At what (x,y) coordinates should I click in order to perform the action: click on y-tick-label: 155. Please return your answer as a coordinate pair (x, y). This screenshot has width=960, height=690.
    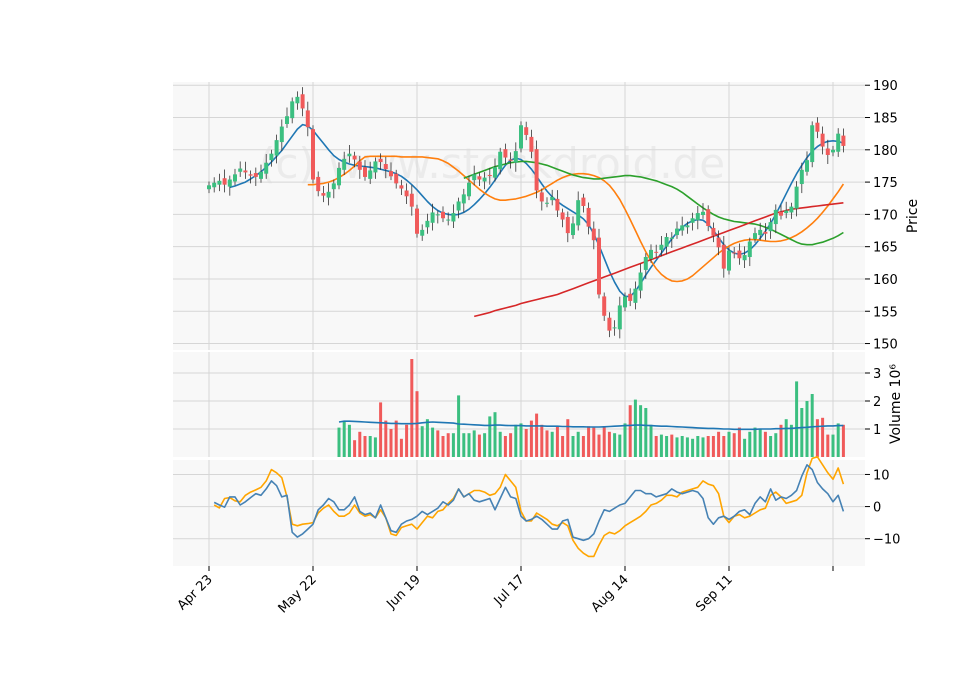
    Looking at the image, I should click on (885, 312).